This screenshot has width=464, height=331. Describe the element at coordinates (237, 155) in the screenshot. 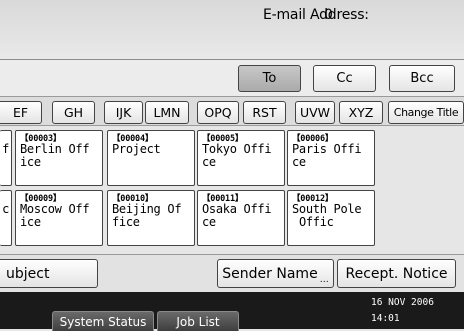

I see `destination-name: Tokyo Offi ce` at that location.